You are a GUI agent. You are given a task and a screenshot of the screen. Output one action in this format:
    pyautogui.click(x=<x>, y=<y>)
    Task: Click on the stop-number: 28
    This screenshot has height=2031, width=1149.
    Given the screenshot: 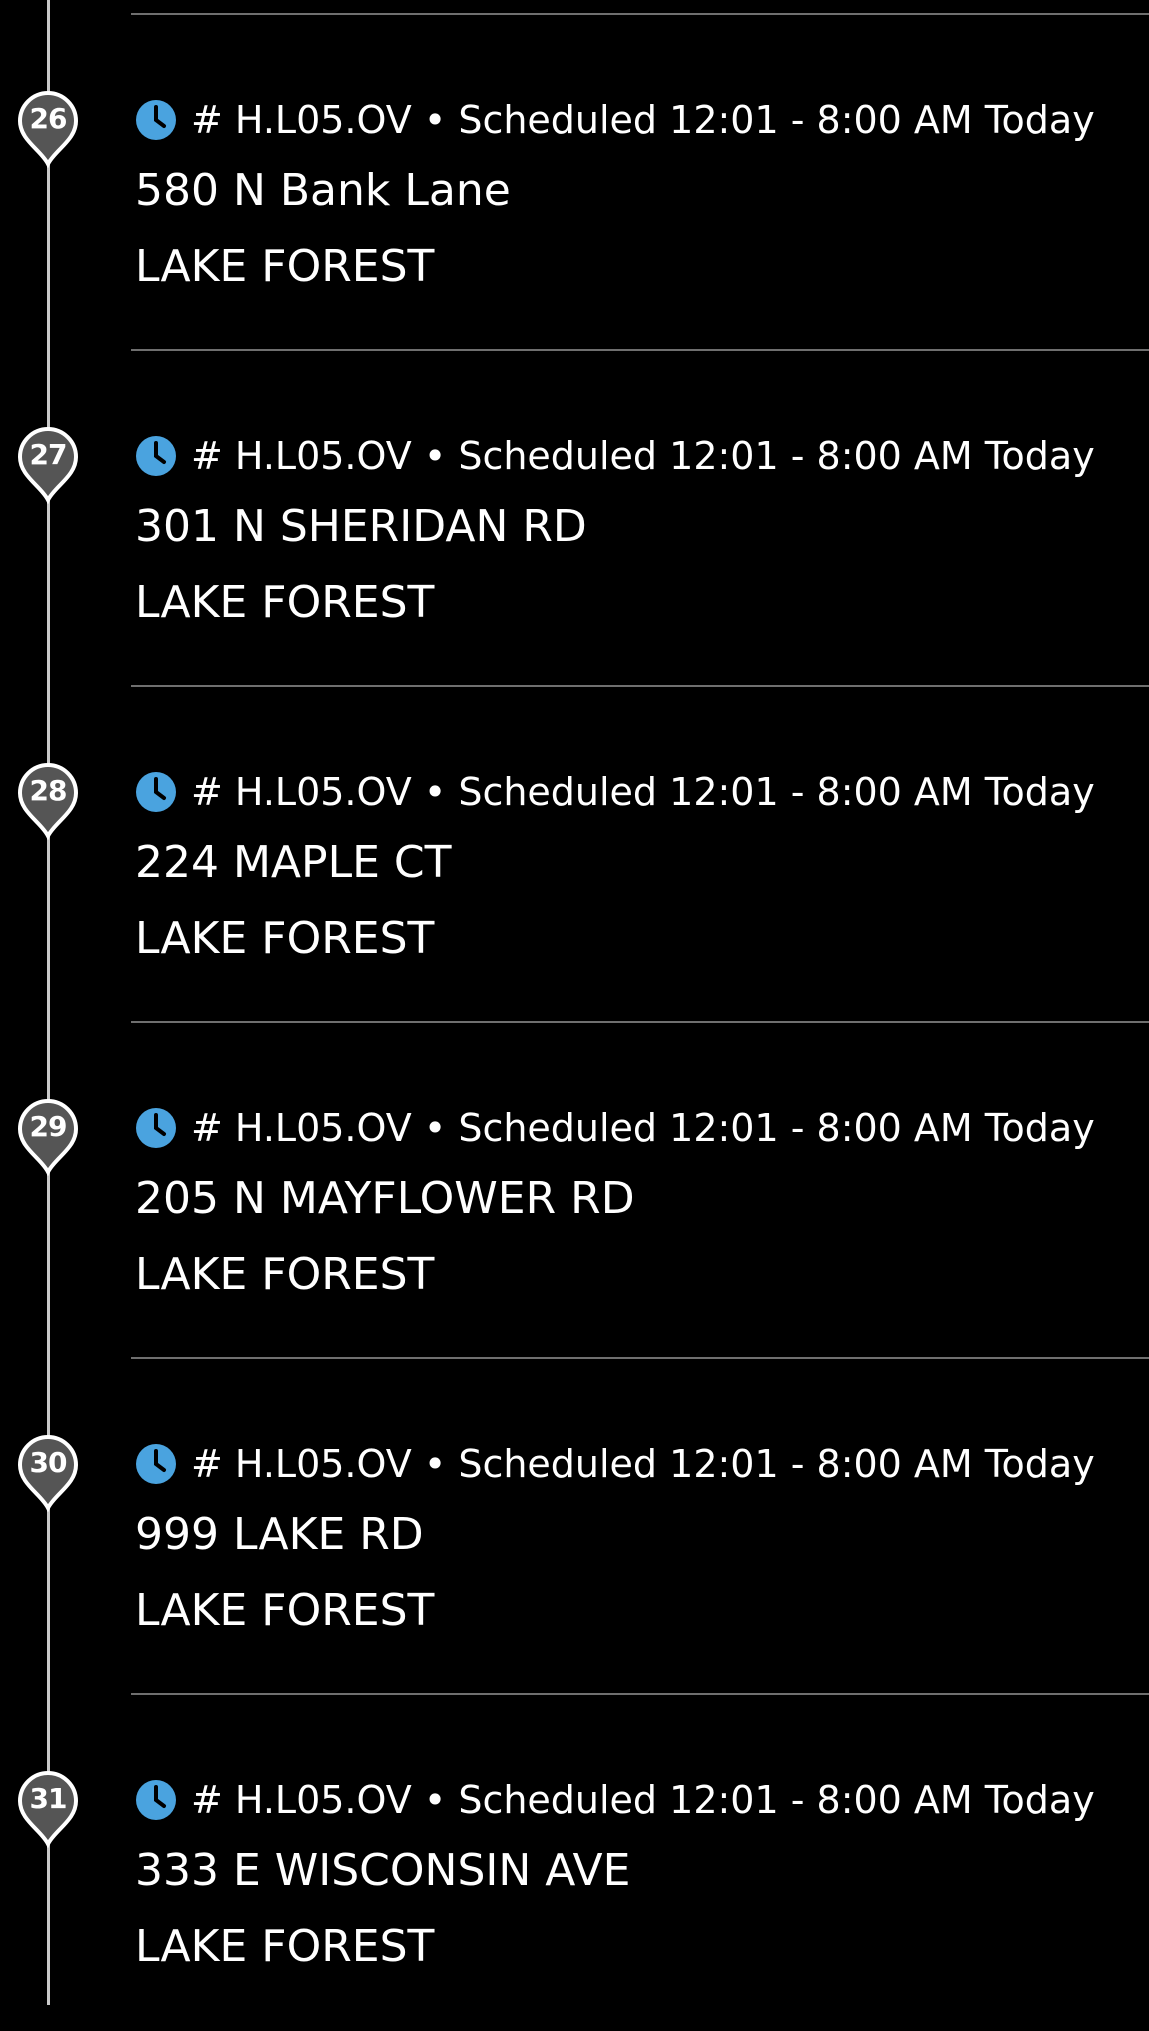 What is the action you would take?
    pyautogui.click(x=48, y=790)
    